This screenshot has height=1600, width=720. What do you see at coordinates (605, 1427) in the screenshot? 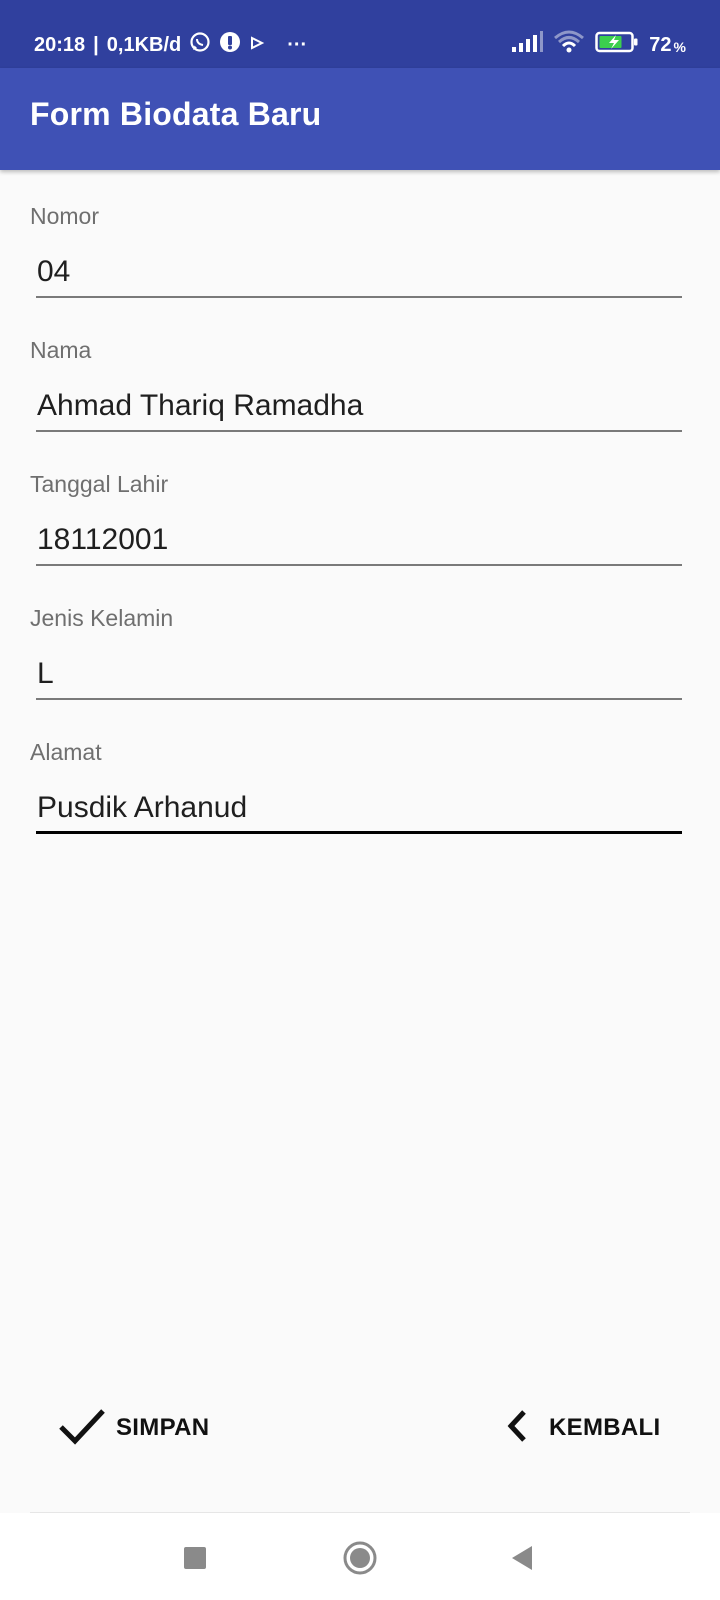
I see `back-button-label: KEMBALI` at bounding box center [605, 1427].